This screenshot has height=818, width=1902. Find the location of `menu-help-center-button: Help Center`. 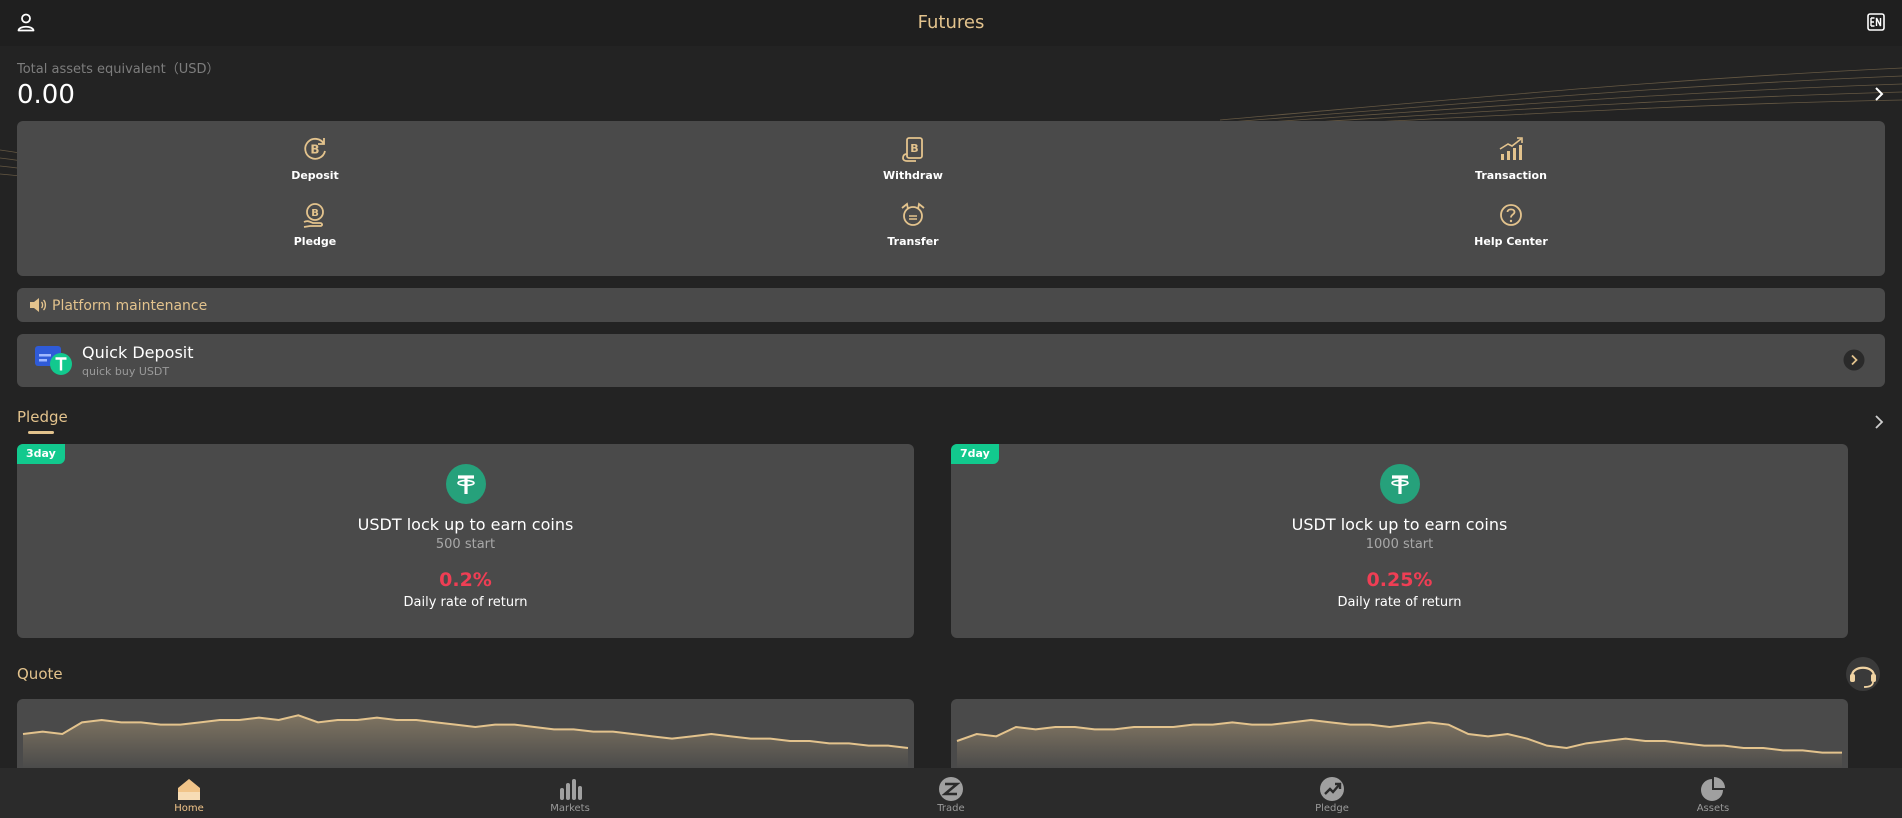

menu-help-center-button: Help Center is located at coordinates (1511, 228).